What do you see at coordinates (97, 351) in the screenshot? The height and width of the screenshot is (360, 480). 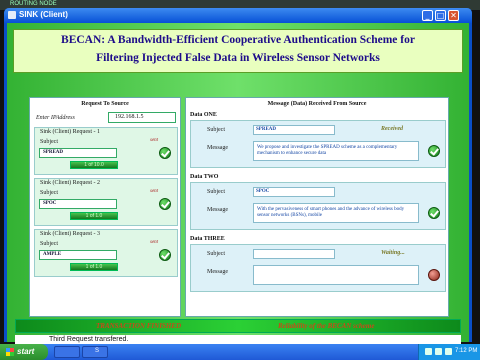 I see `taskbar-button-label: S` at bounding box center [97, 351].